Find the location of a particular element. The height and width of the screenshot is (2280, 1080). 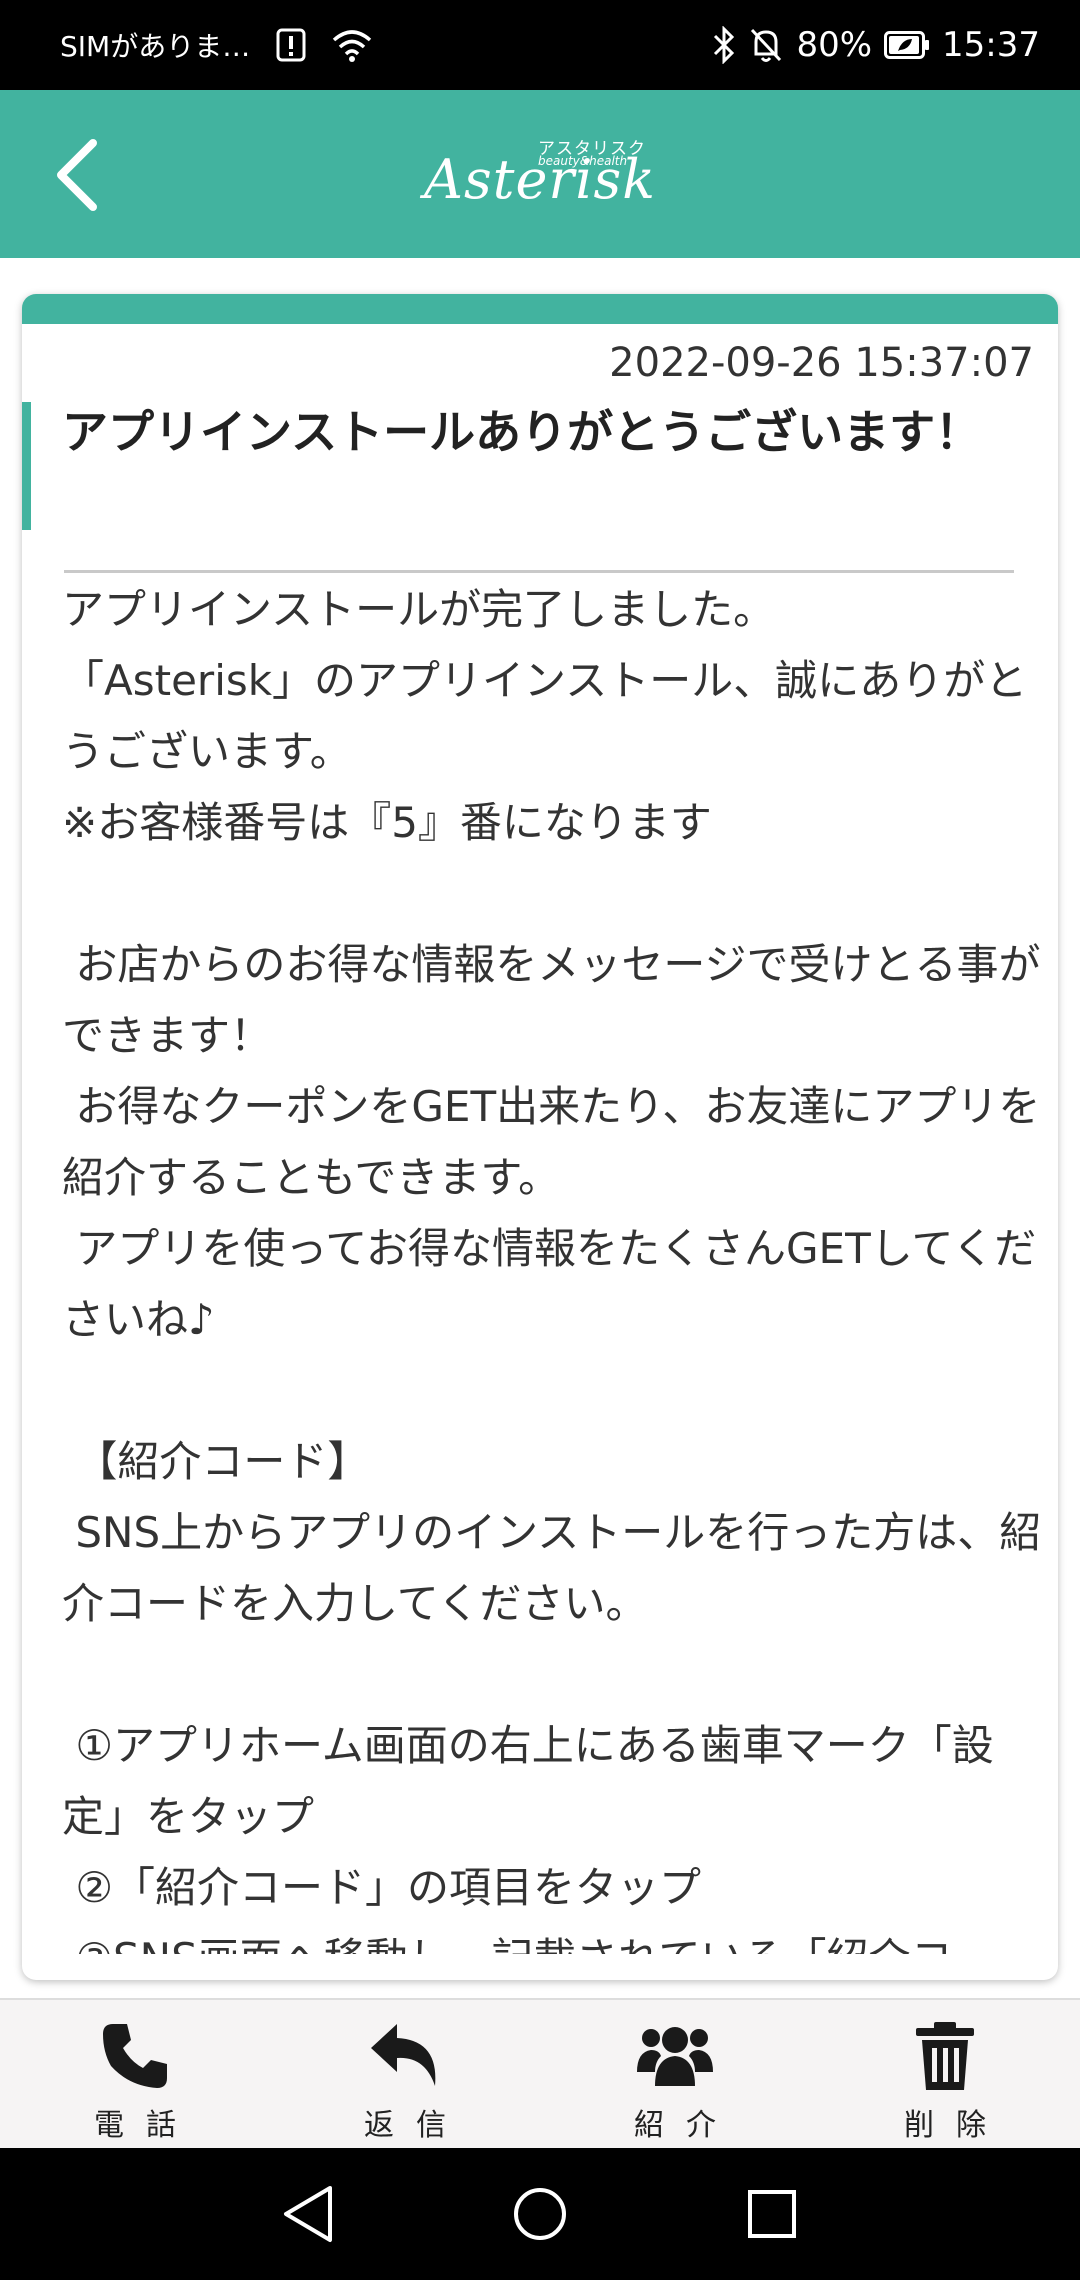

reply-button: 返信 is located at coordinates (405, 2075).